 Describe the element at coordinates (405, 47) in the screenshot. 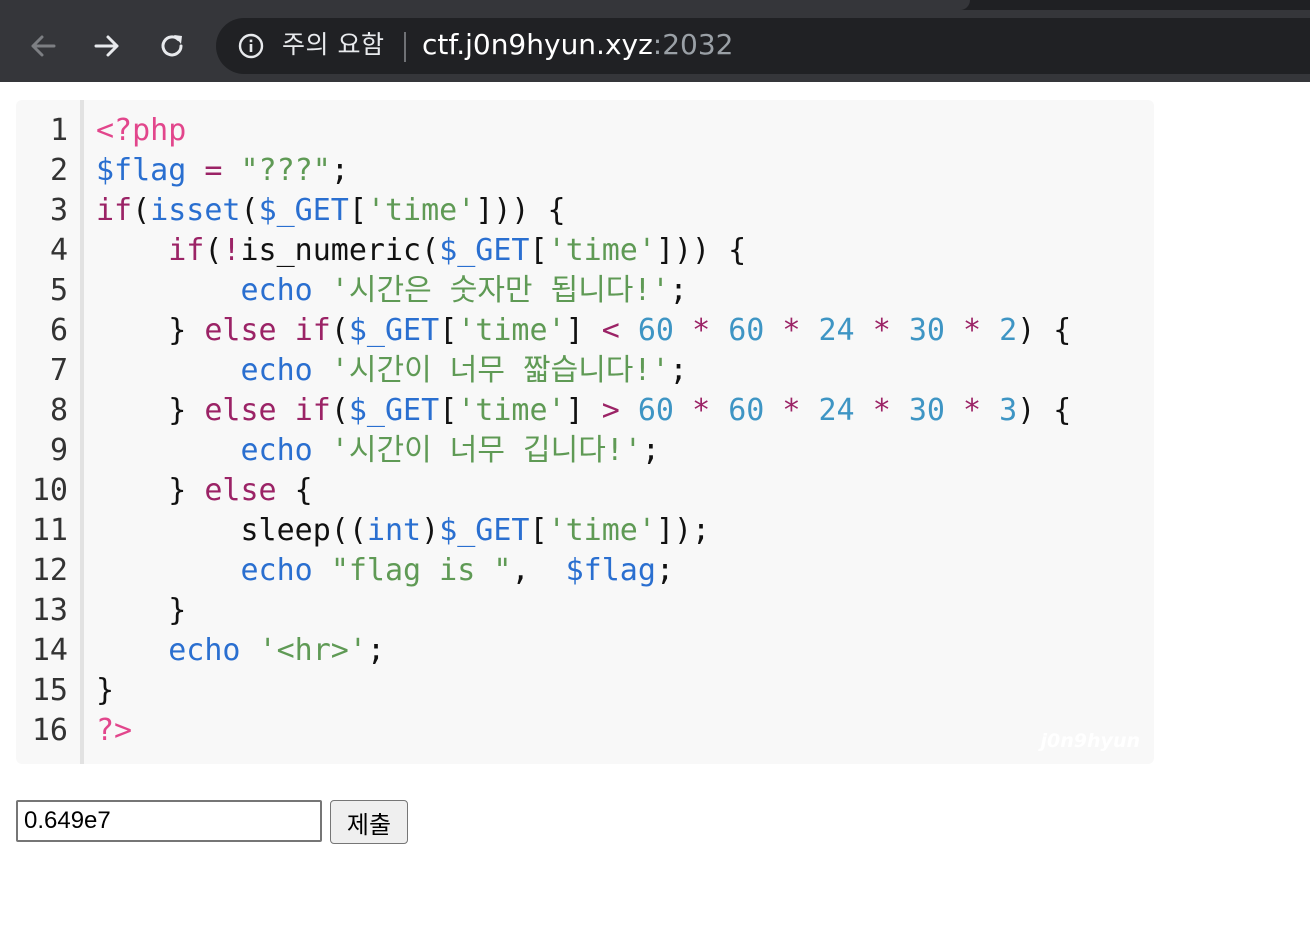

I see `omnibox-divider` at that location.